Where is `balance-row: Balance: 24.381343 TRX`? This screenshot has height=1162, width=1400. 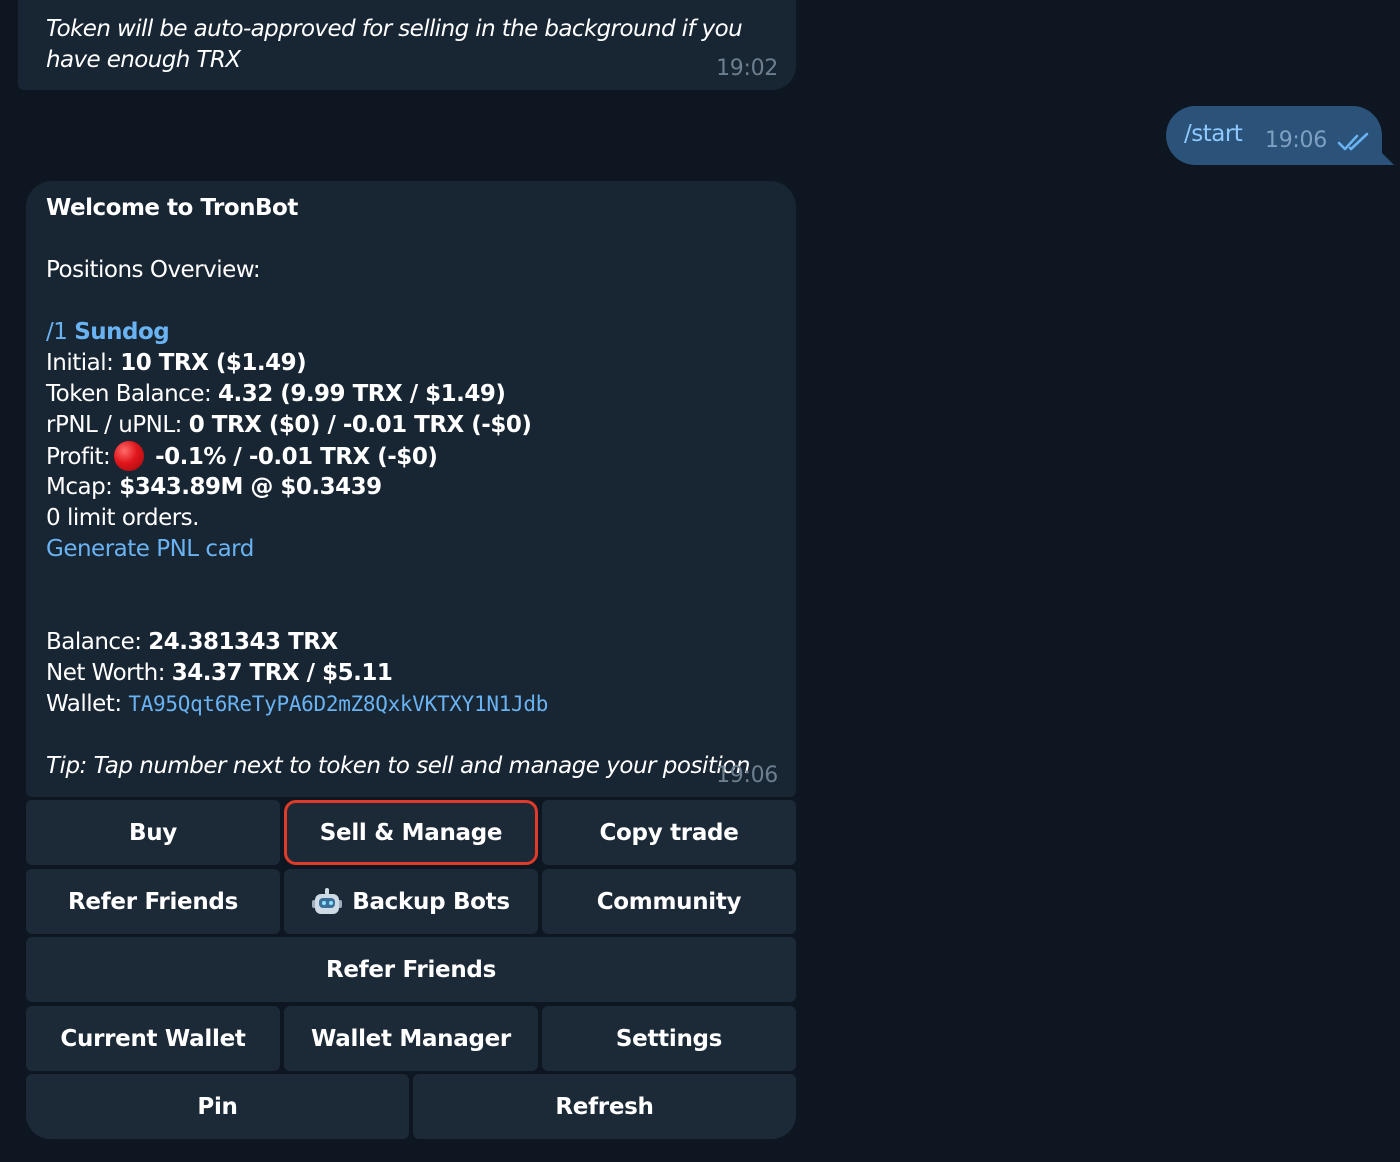 balance-row: Balance: 24.381343 TRX is located at coordinates (416, 642).